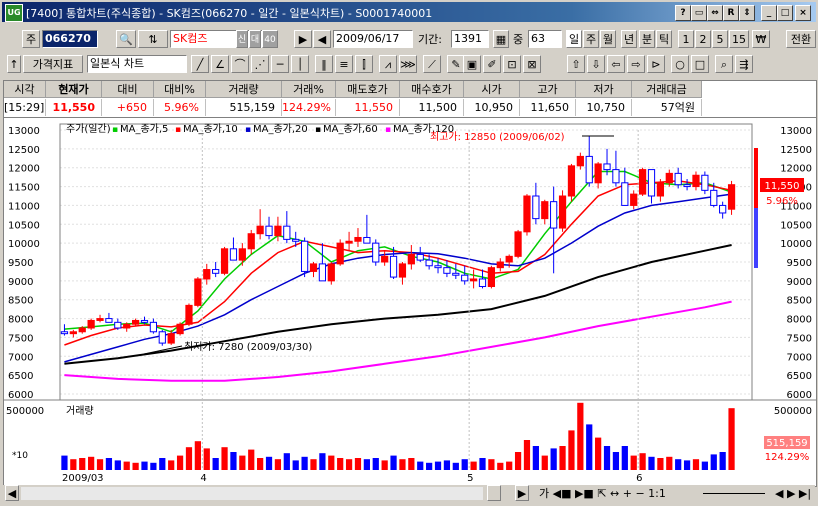 Image resolution: width=818 pixels, height=506 pixels. What do you see at coordinates (724, 64) in the screenshot?
I see `draw-tool-icon: ⌕` at bounding box center [724, 64].